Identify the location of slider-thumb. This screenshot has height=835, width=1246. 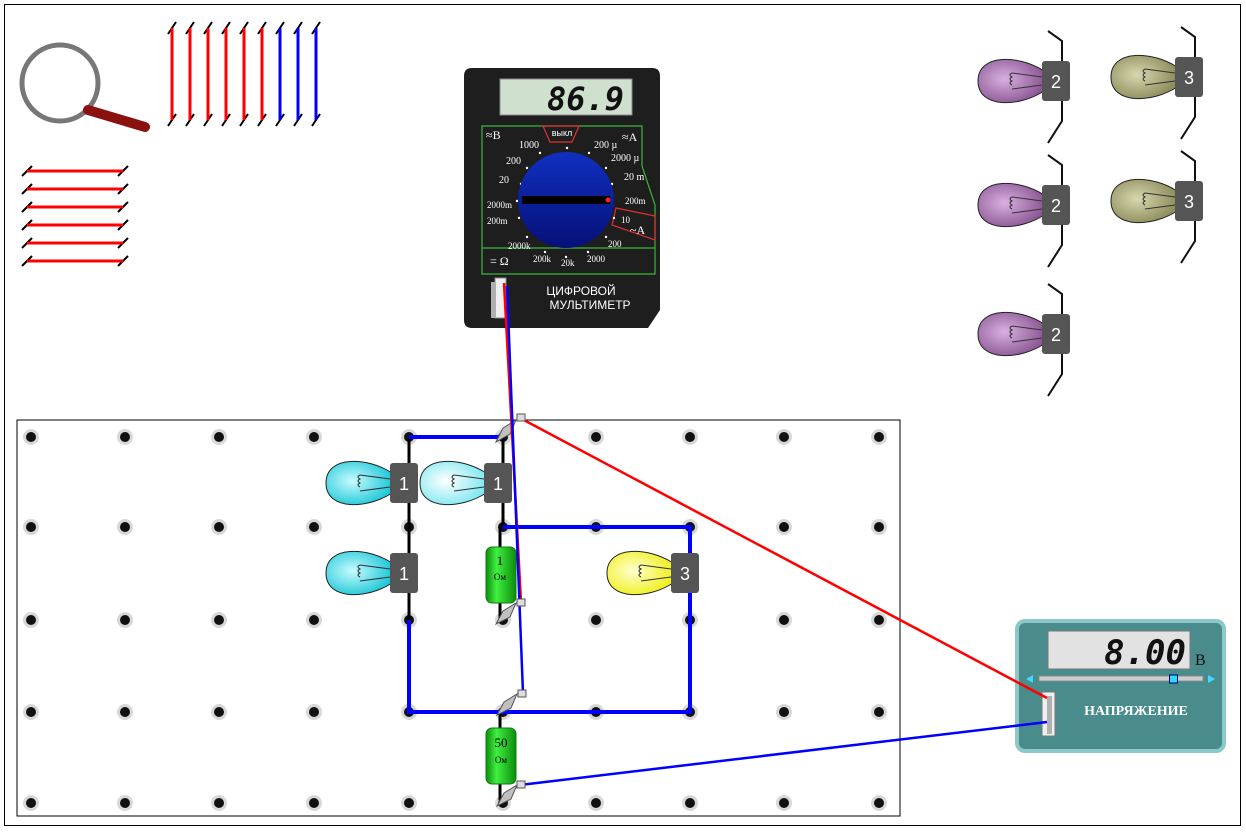
(1173, 679).